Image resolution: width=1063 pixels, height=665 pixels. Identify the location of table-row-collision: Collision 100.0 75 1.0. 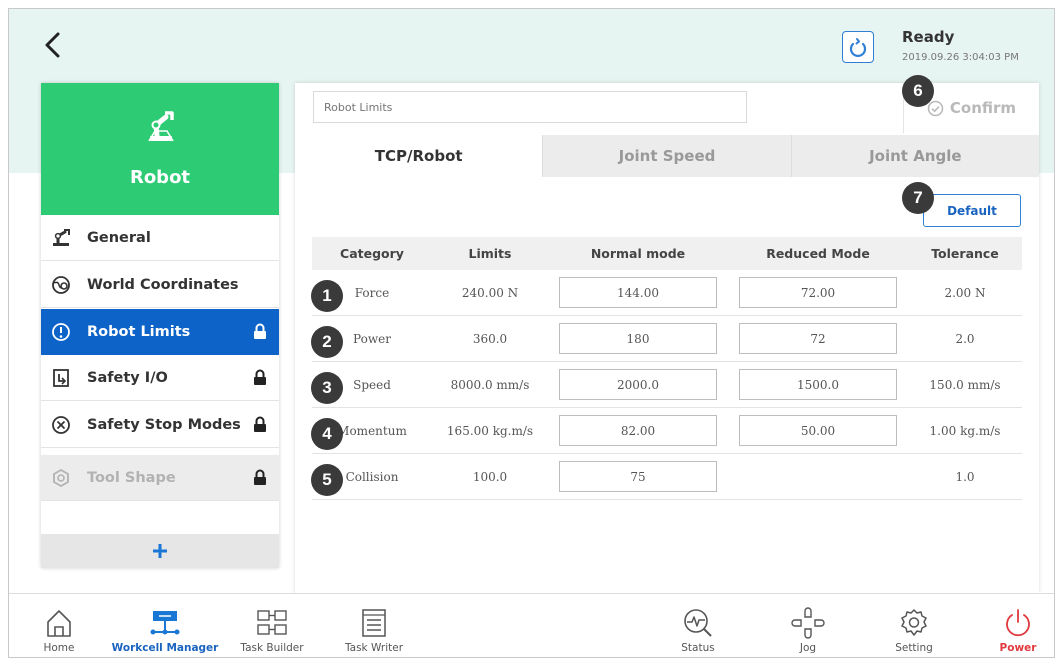
(667, 477).